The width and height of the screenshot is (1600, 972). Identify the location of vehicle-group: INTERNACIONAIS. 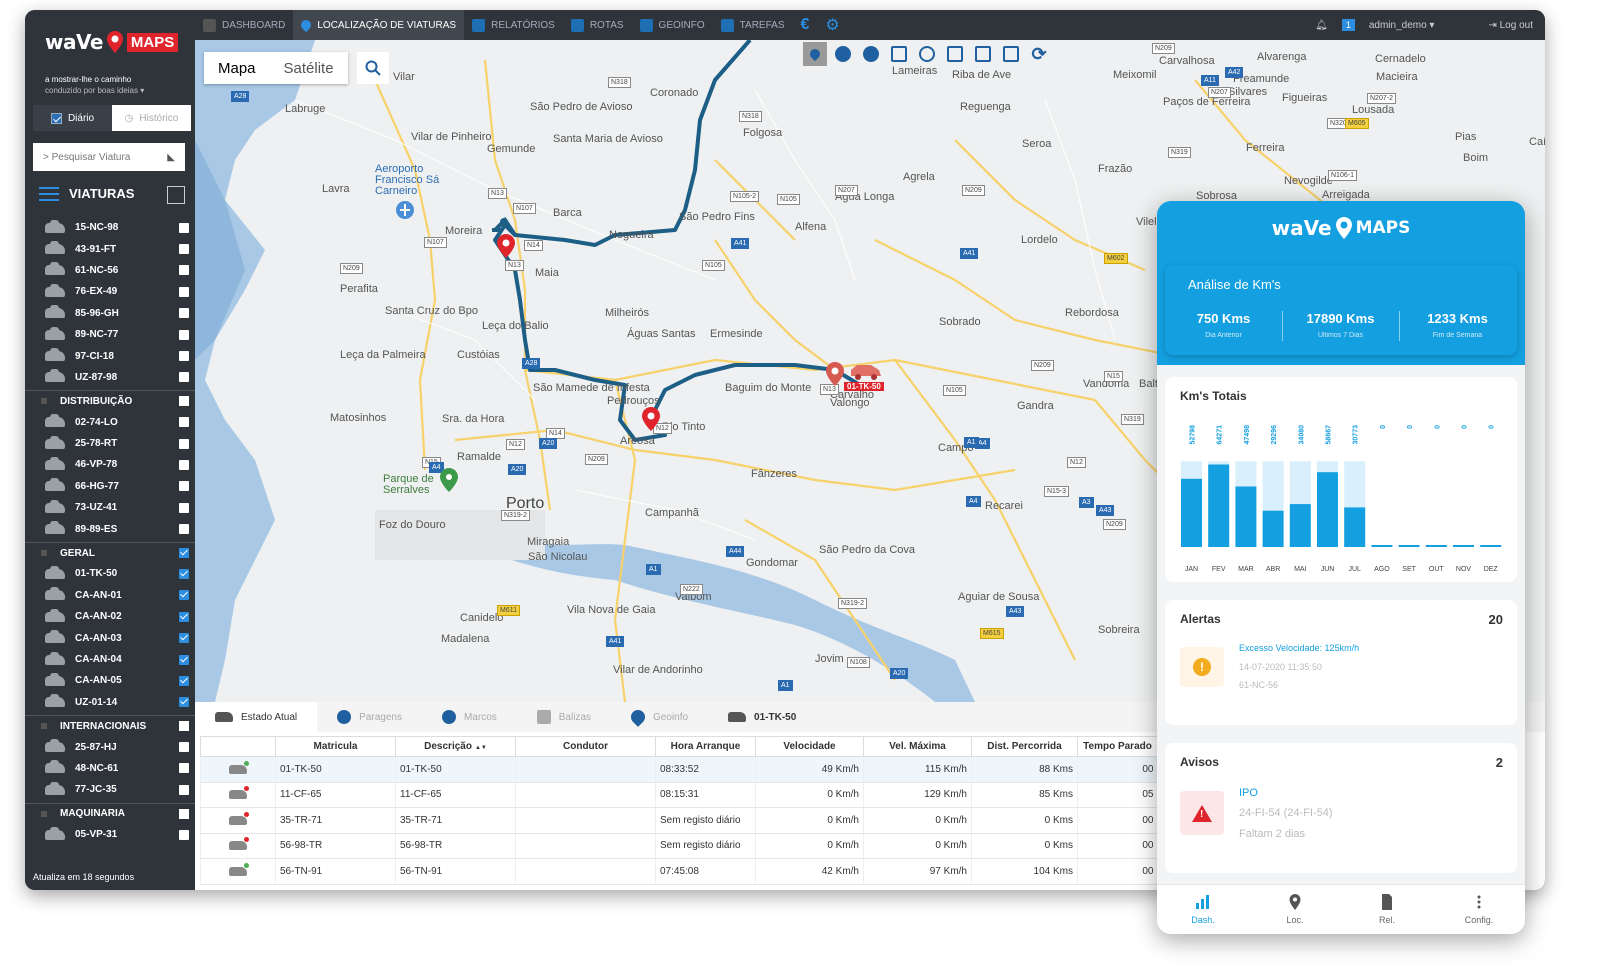
(110, 725).